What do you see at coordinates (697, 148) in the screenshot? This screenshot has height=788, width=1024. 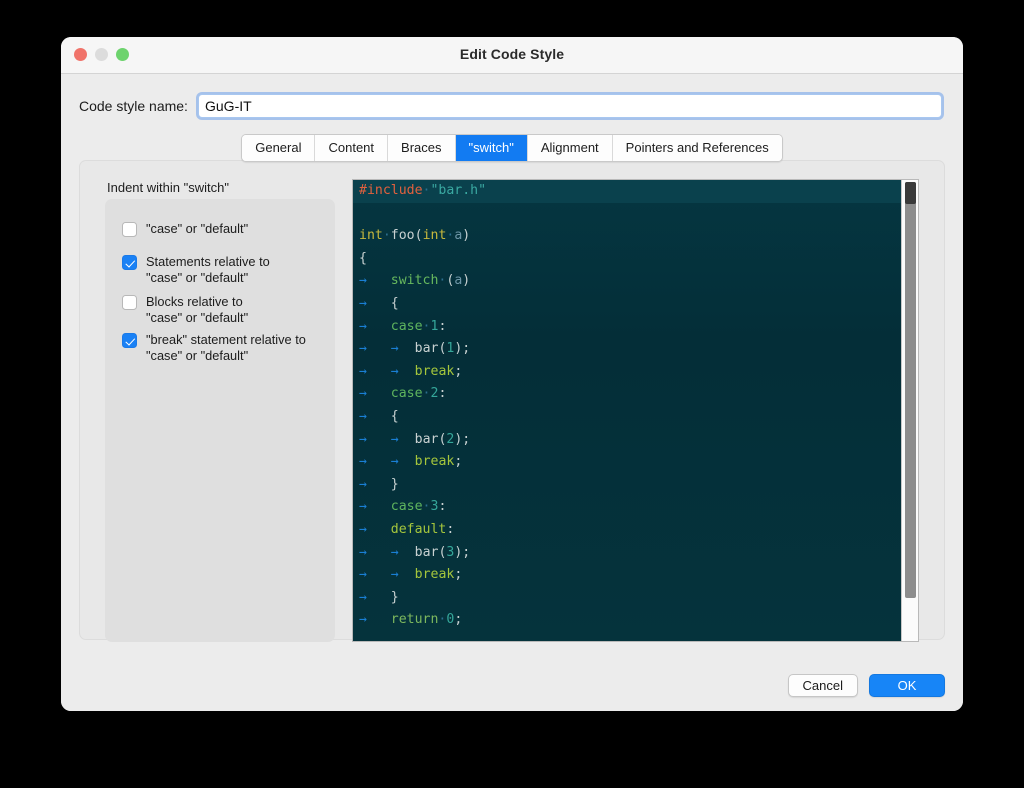 I see `tab-pointers-and-references: Pointers and References` at bounding box center [697, 148].